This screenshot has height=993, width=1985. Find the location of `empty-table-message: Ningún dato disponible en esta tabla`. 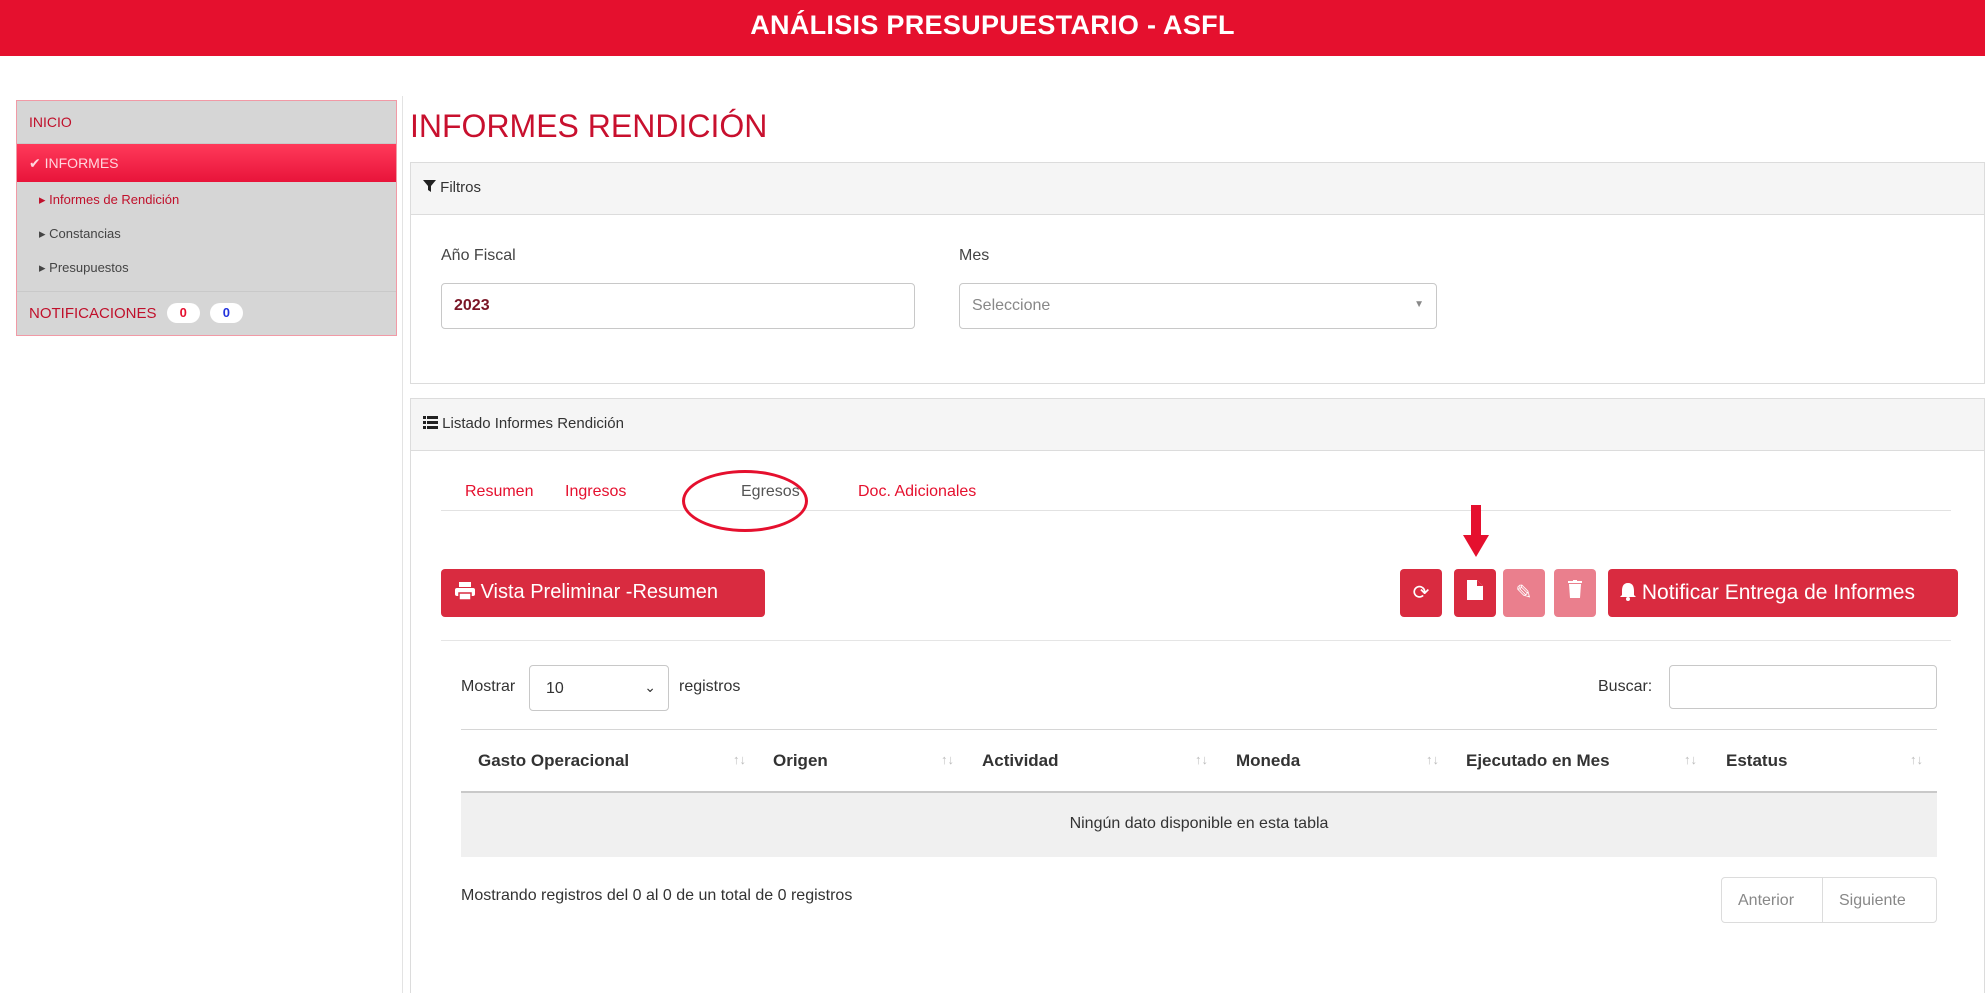

empty-table-message: Ningún dato disponible en esta tabla is located at coordinates (1199, 825).